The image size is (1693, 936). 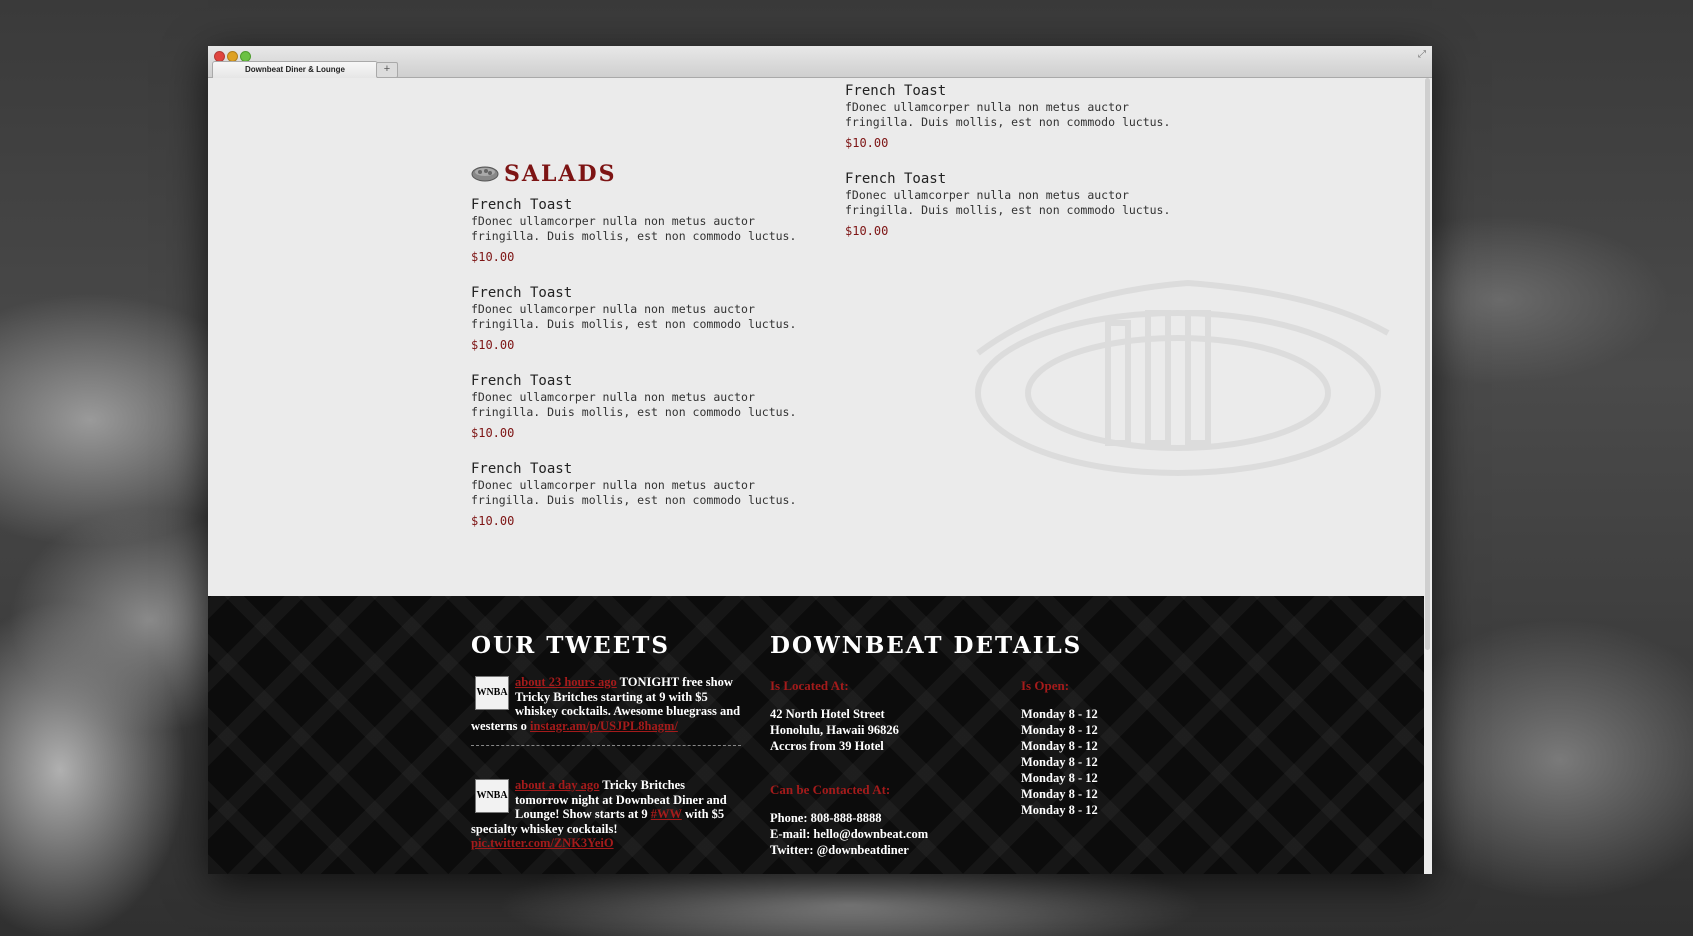 What do you see at coordinates (560, 174) in the screenshot?
I see `section-title: SALADS` at bounding box center [560, 174].